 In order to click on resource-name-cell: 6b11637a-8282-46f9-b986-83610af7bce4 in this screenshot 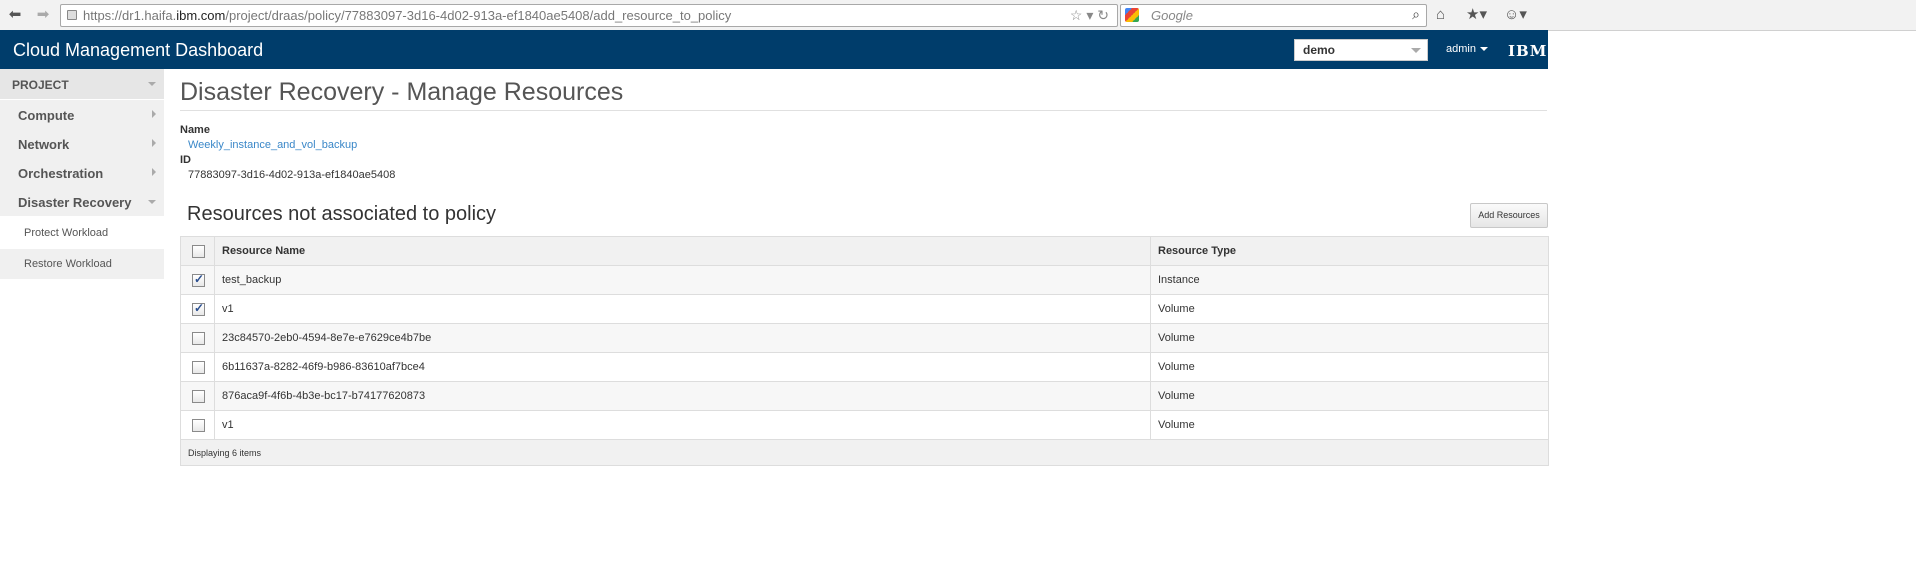, I will do `click(683, 367)`.